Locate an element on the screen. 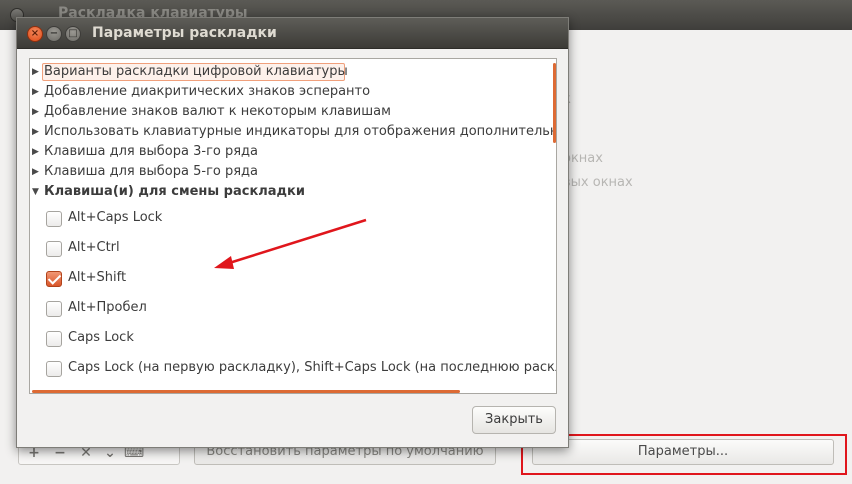 This screenshot has height=484, width=852. annotation-arrow-icon is located at coordinates (290, 243).